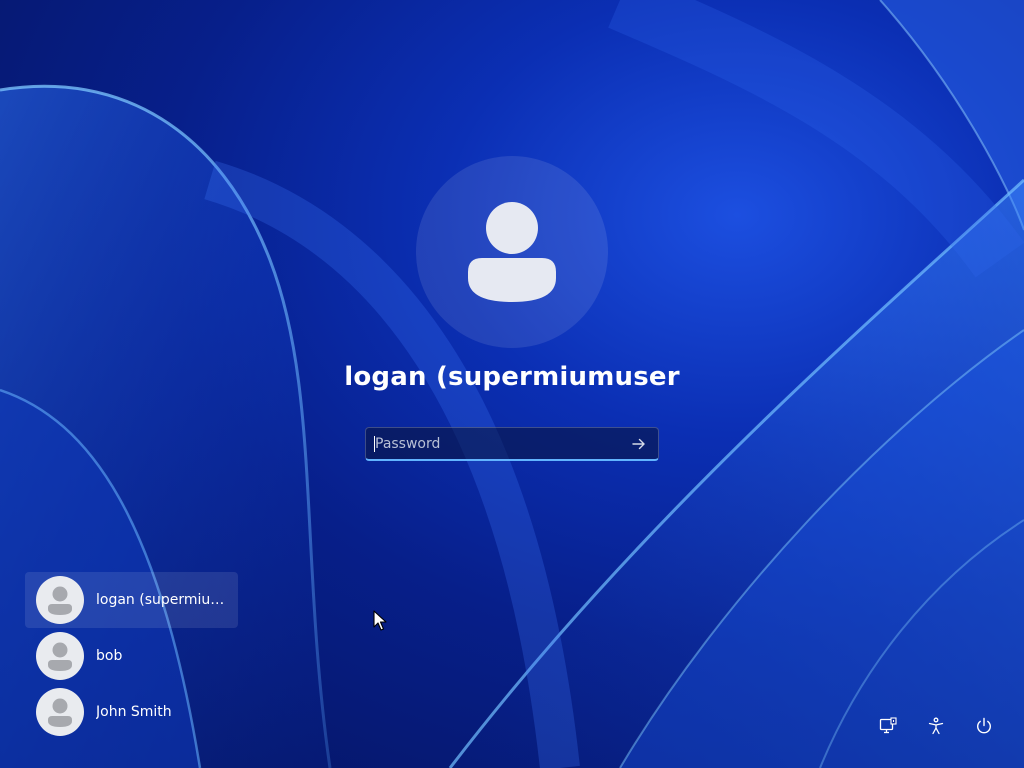  I want to click on power-button, so click(984, 726).